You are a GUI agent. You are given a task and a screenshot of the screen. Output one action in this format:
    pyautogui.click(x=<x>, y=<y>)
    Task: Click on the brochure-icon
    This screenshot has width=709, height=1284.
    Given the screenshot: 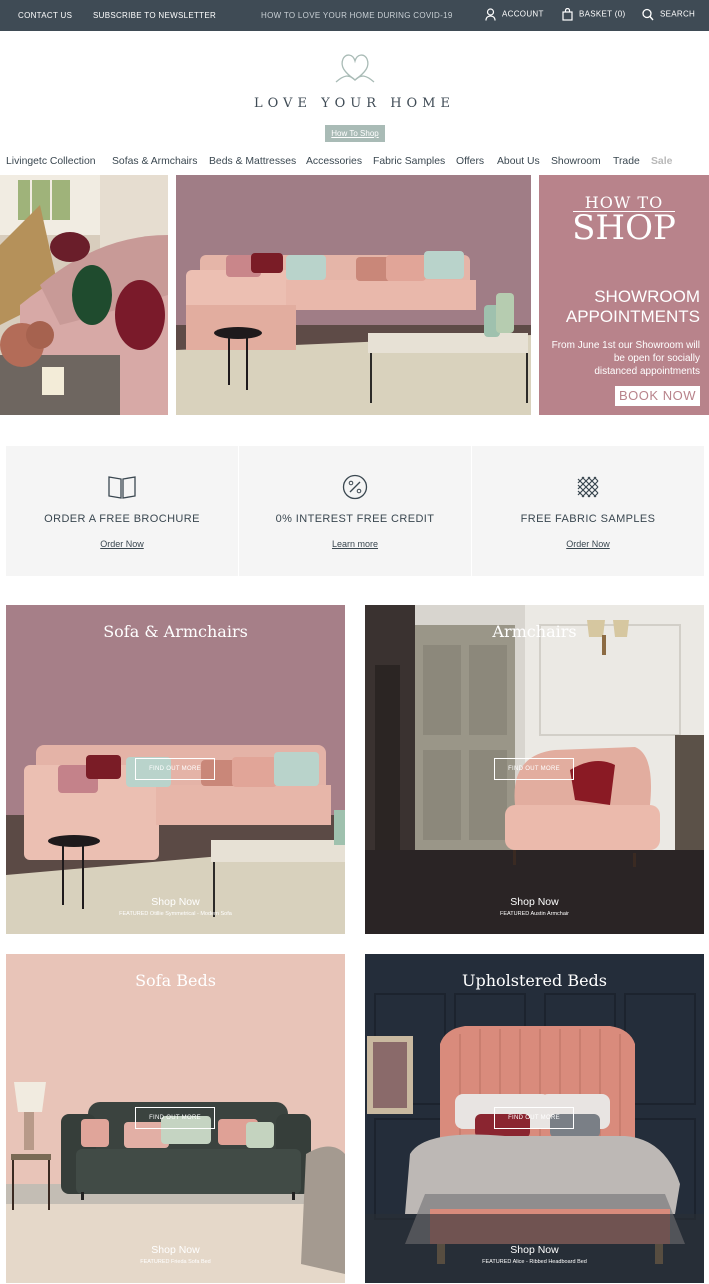 What is the action you would take?
    pyautogui.click(x=122, y=487)
    